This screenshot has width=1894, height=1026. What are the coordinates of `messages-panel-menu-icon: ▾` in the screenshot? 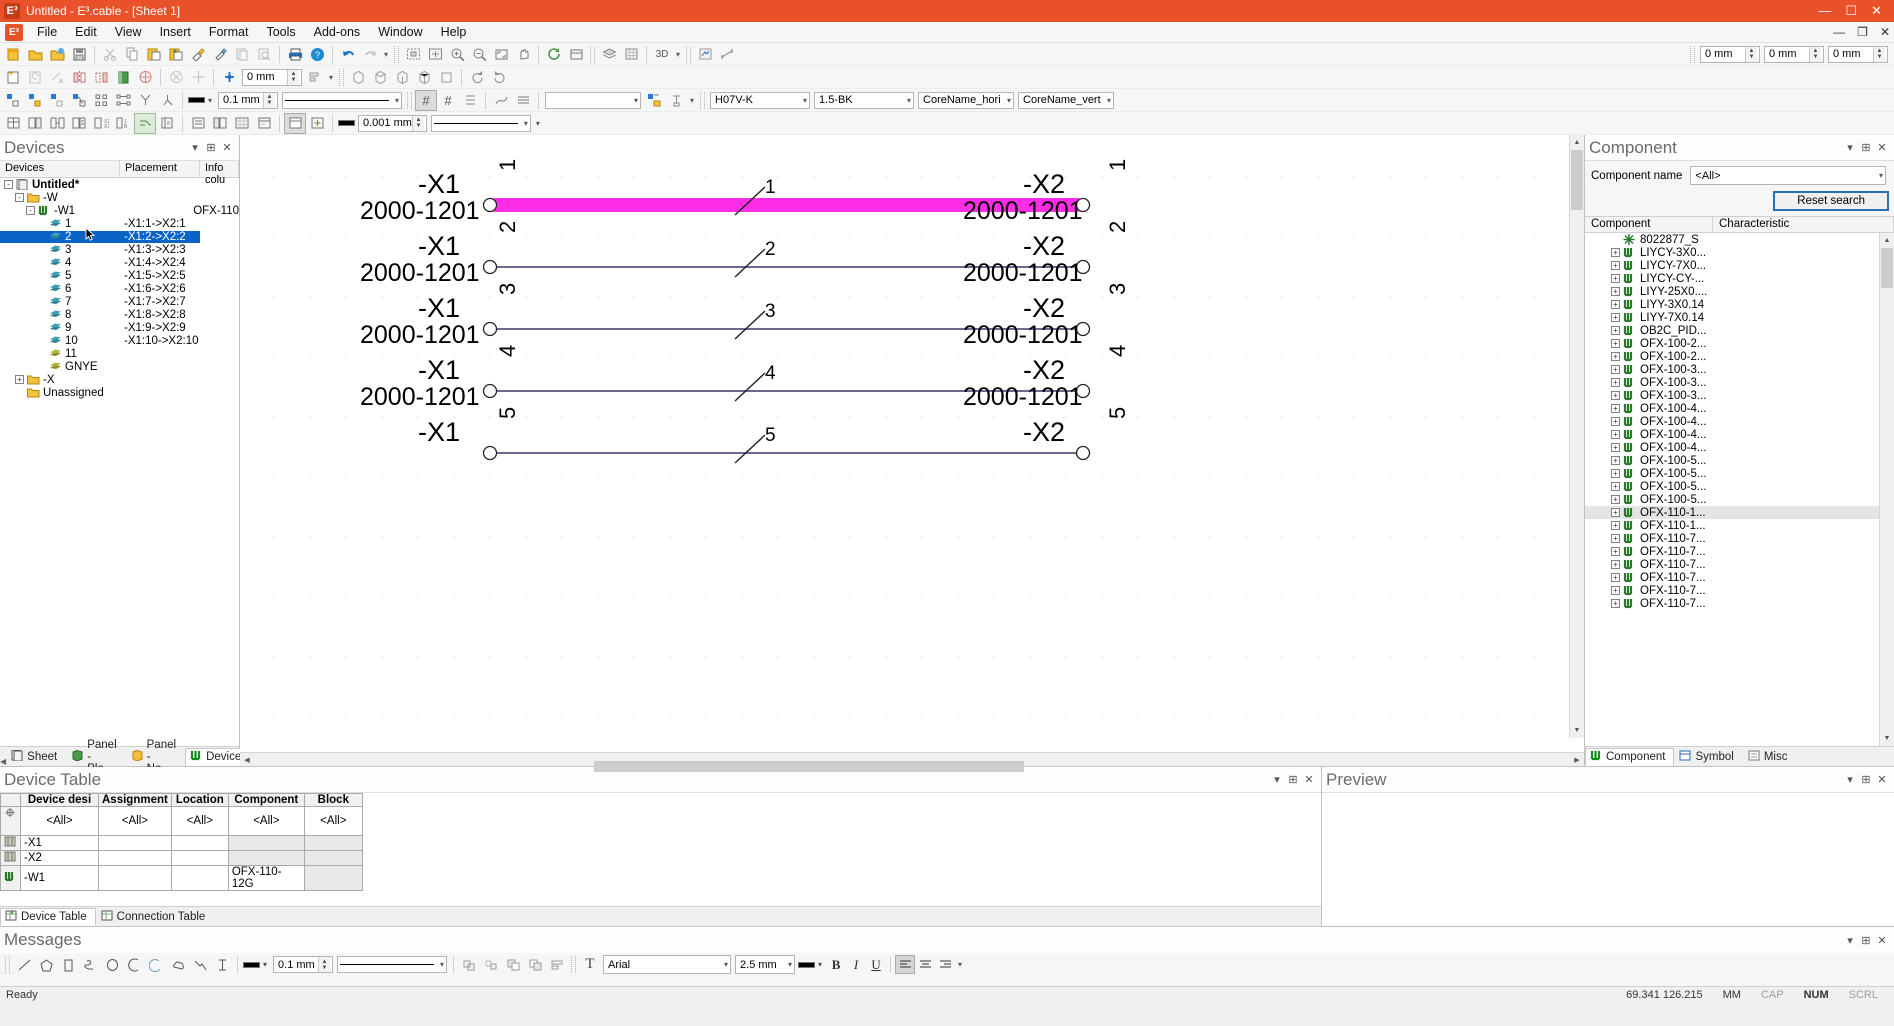 It's located at (1850, 940).